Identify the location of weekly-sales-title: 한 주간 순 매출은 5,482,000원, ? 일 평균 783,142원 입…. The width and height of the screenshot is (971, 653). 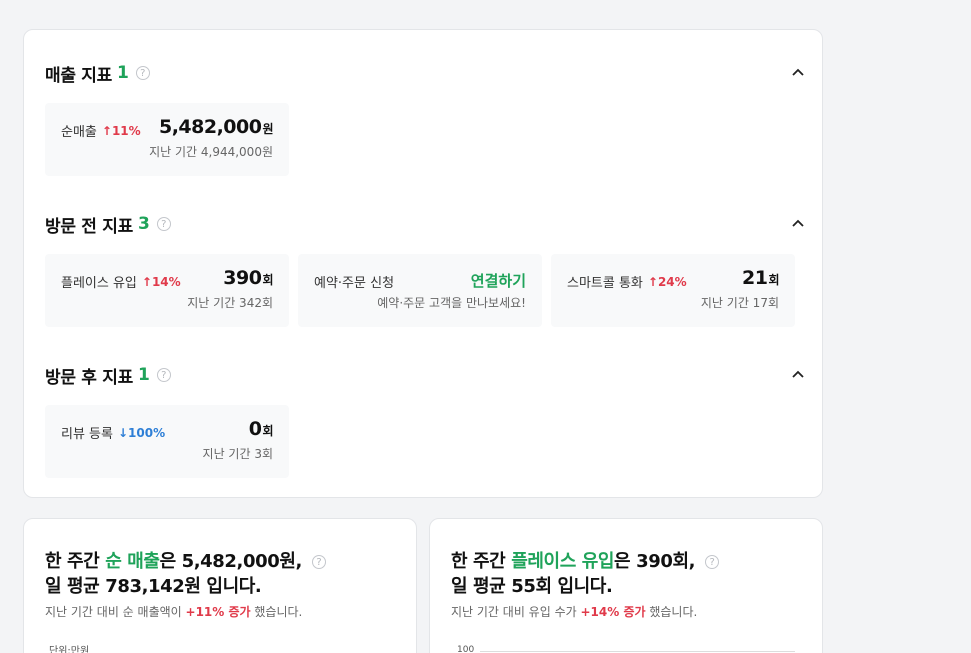
(185, 574).